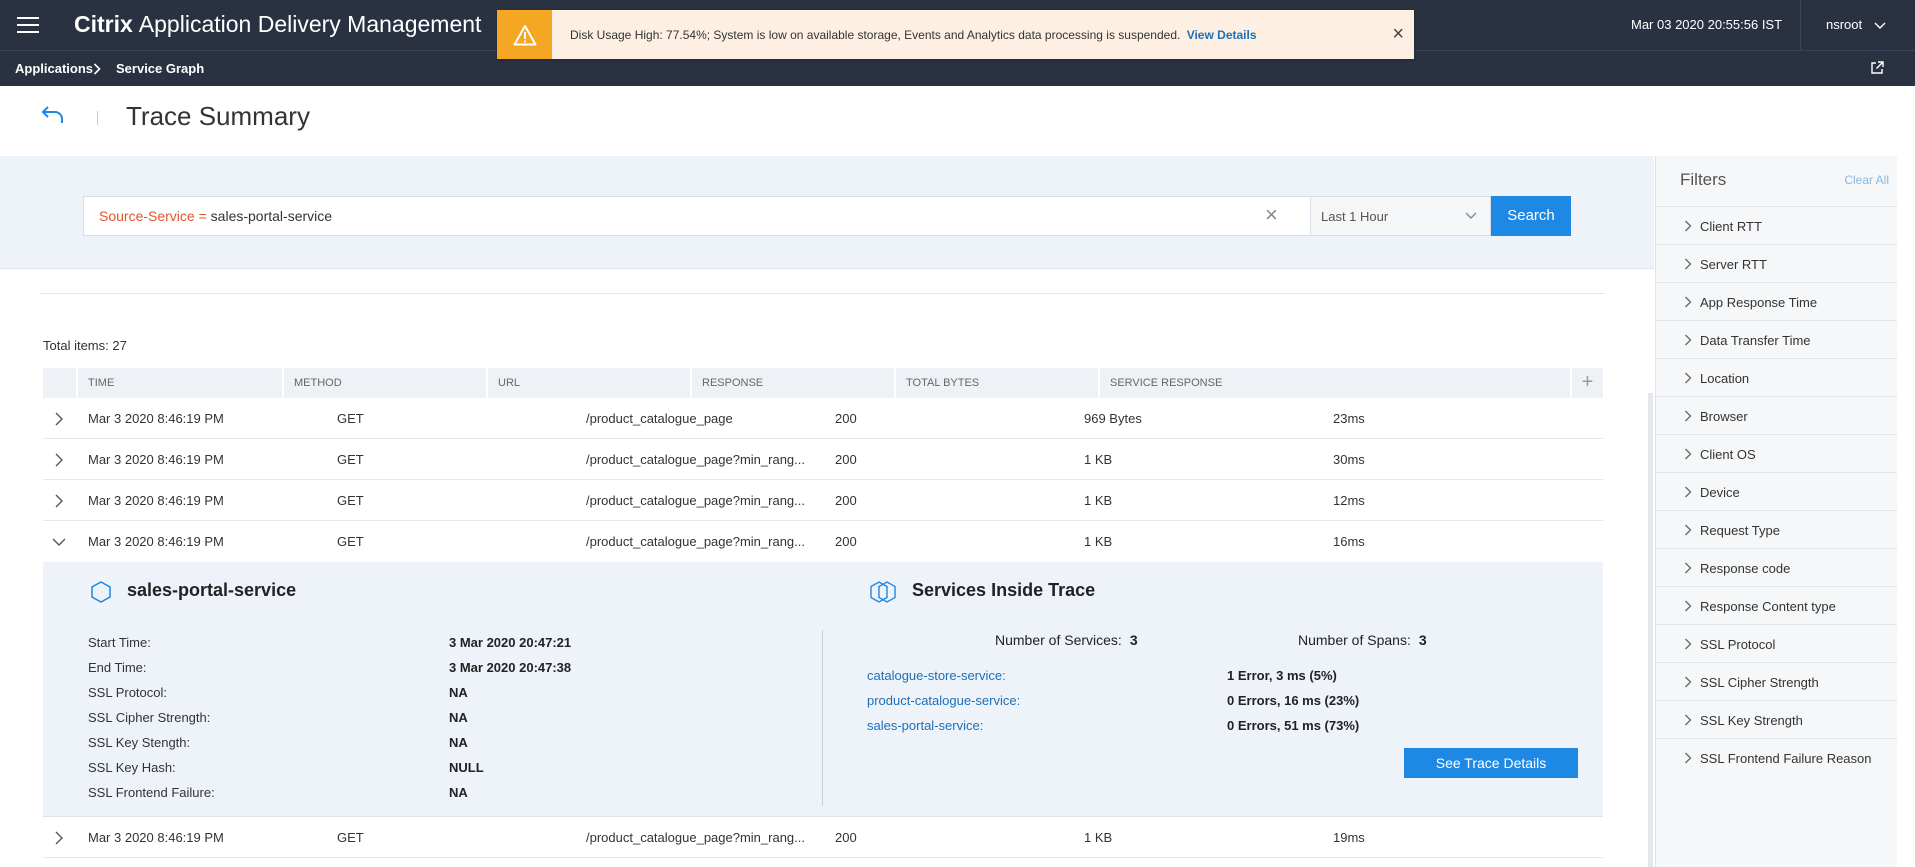  I want to click on number-of-spans: Number of Spans: 3, so click(1362, 640).